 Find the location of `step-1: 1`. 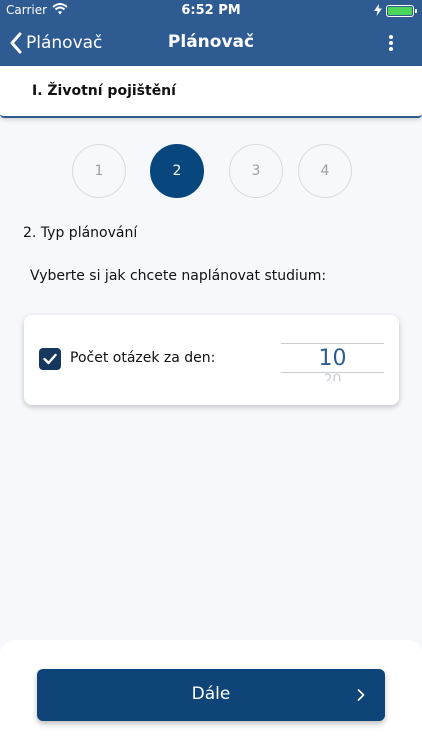

step-1: 1 is located at coordinates (99, 171).